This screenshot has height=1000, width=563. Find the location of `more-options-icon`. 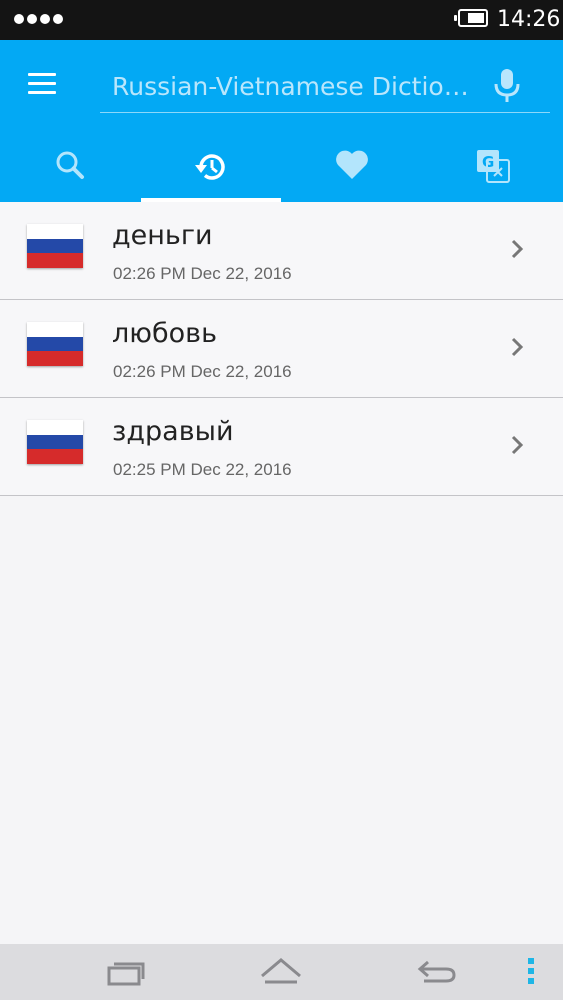

more-options-icon is located at coordinates (531, 973).